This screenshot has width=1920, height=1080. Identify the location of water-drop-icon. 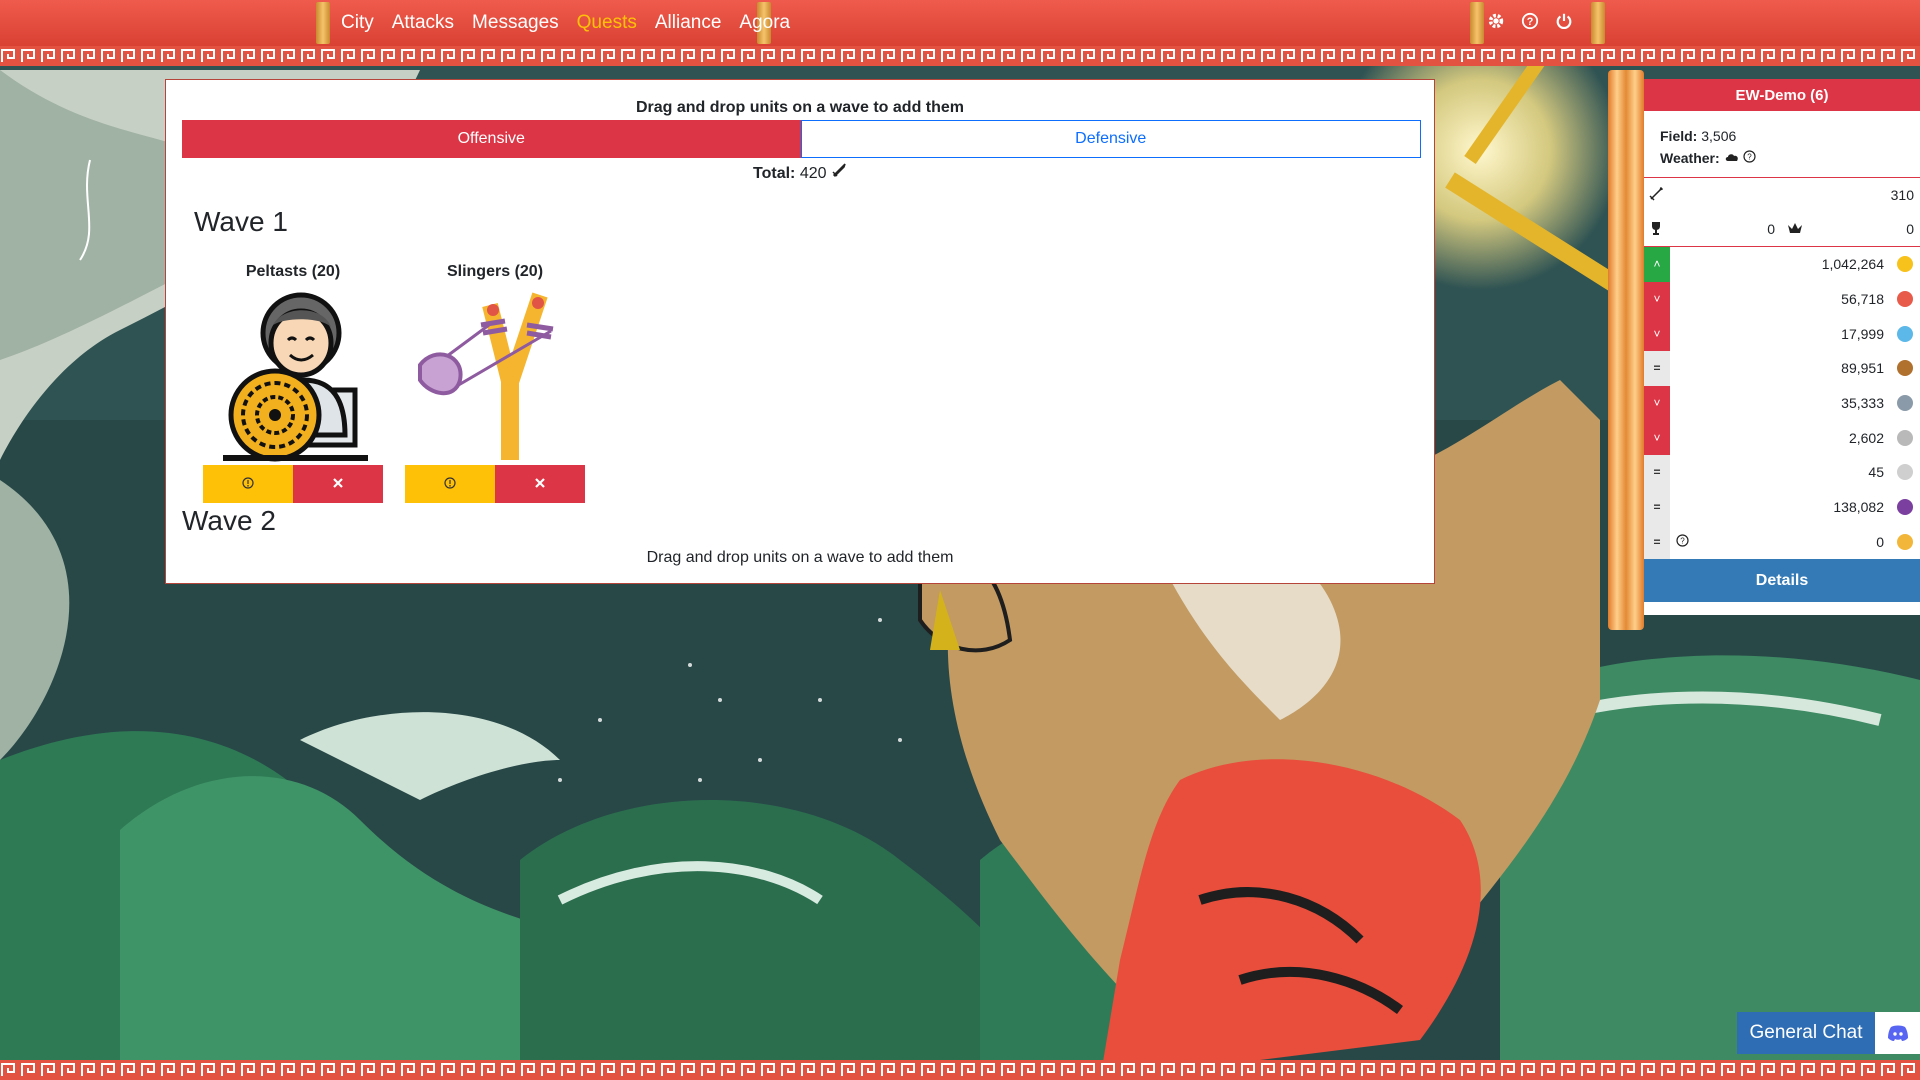
(1905, 334).